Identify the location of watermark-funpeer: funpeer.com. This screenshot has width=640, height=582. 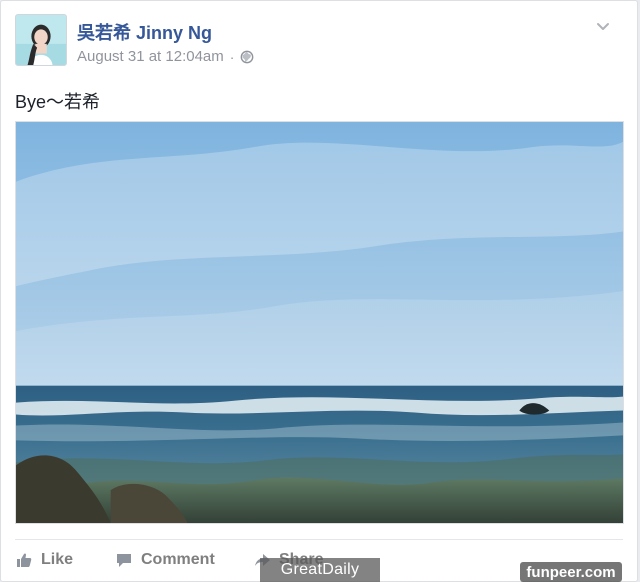
(571, 572).